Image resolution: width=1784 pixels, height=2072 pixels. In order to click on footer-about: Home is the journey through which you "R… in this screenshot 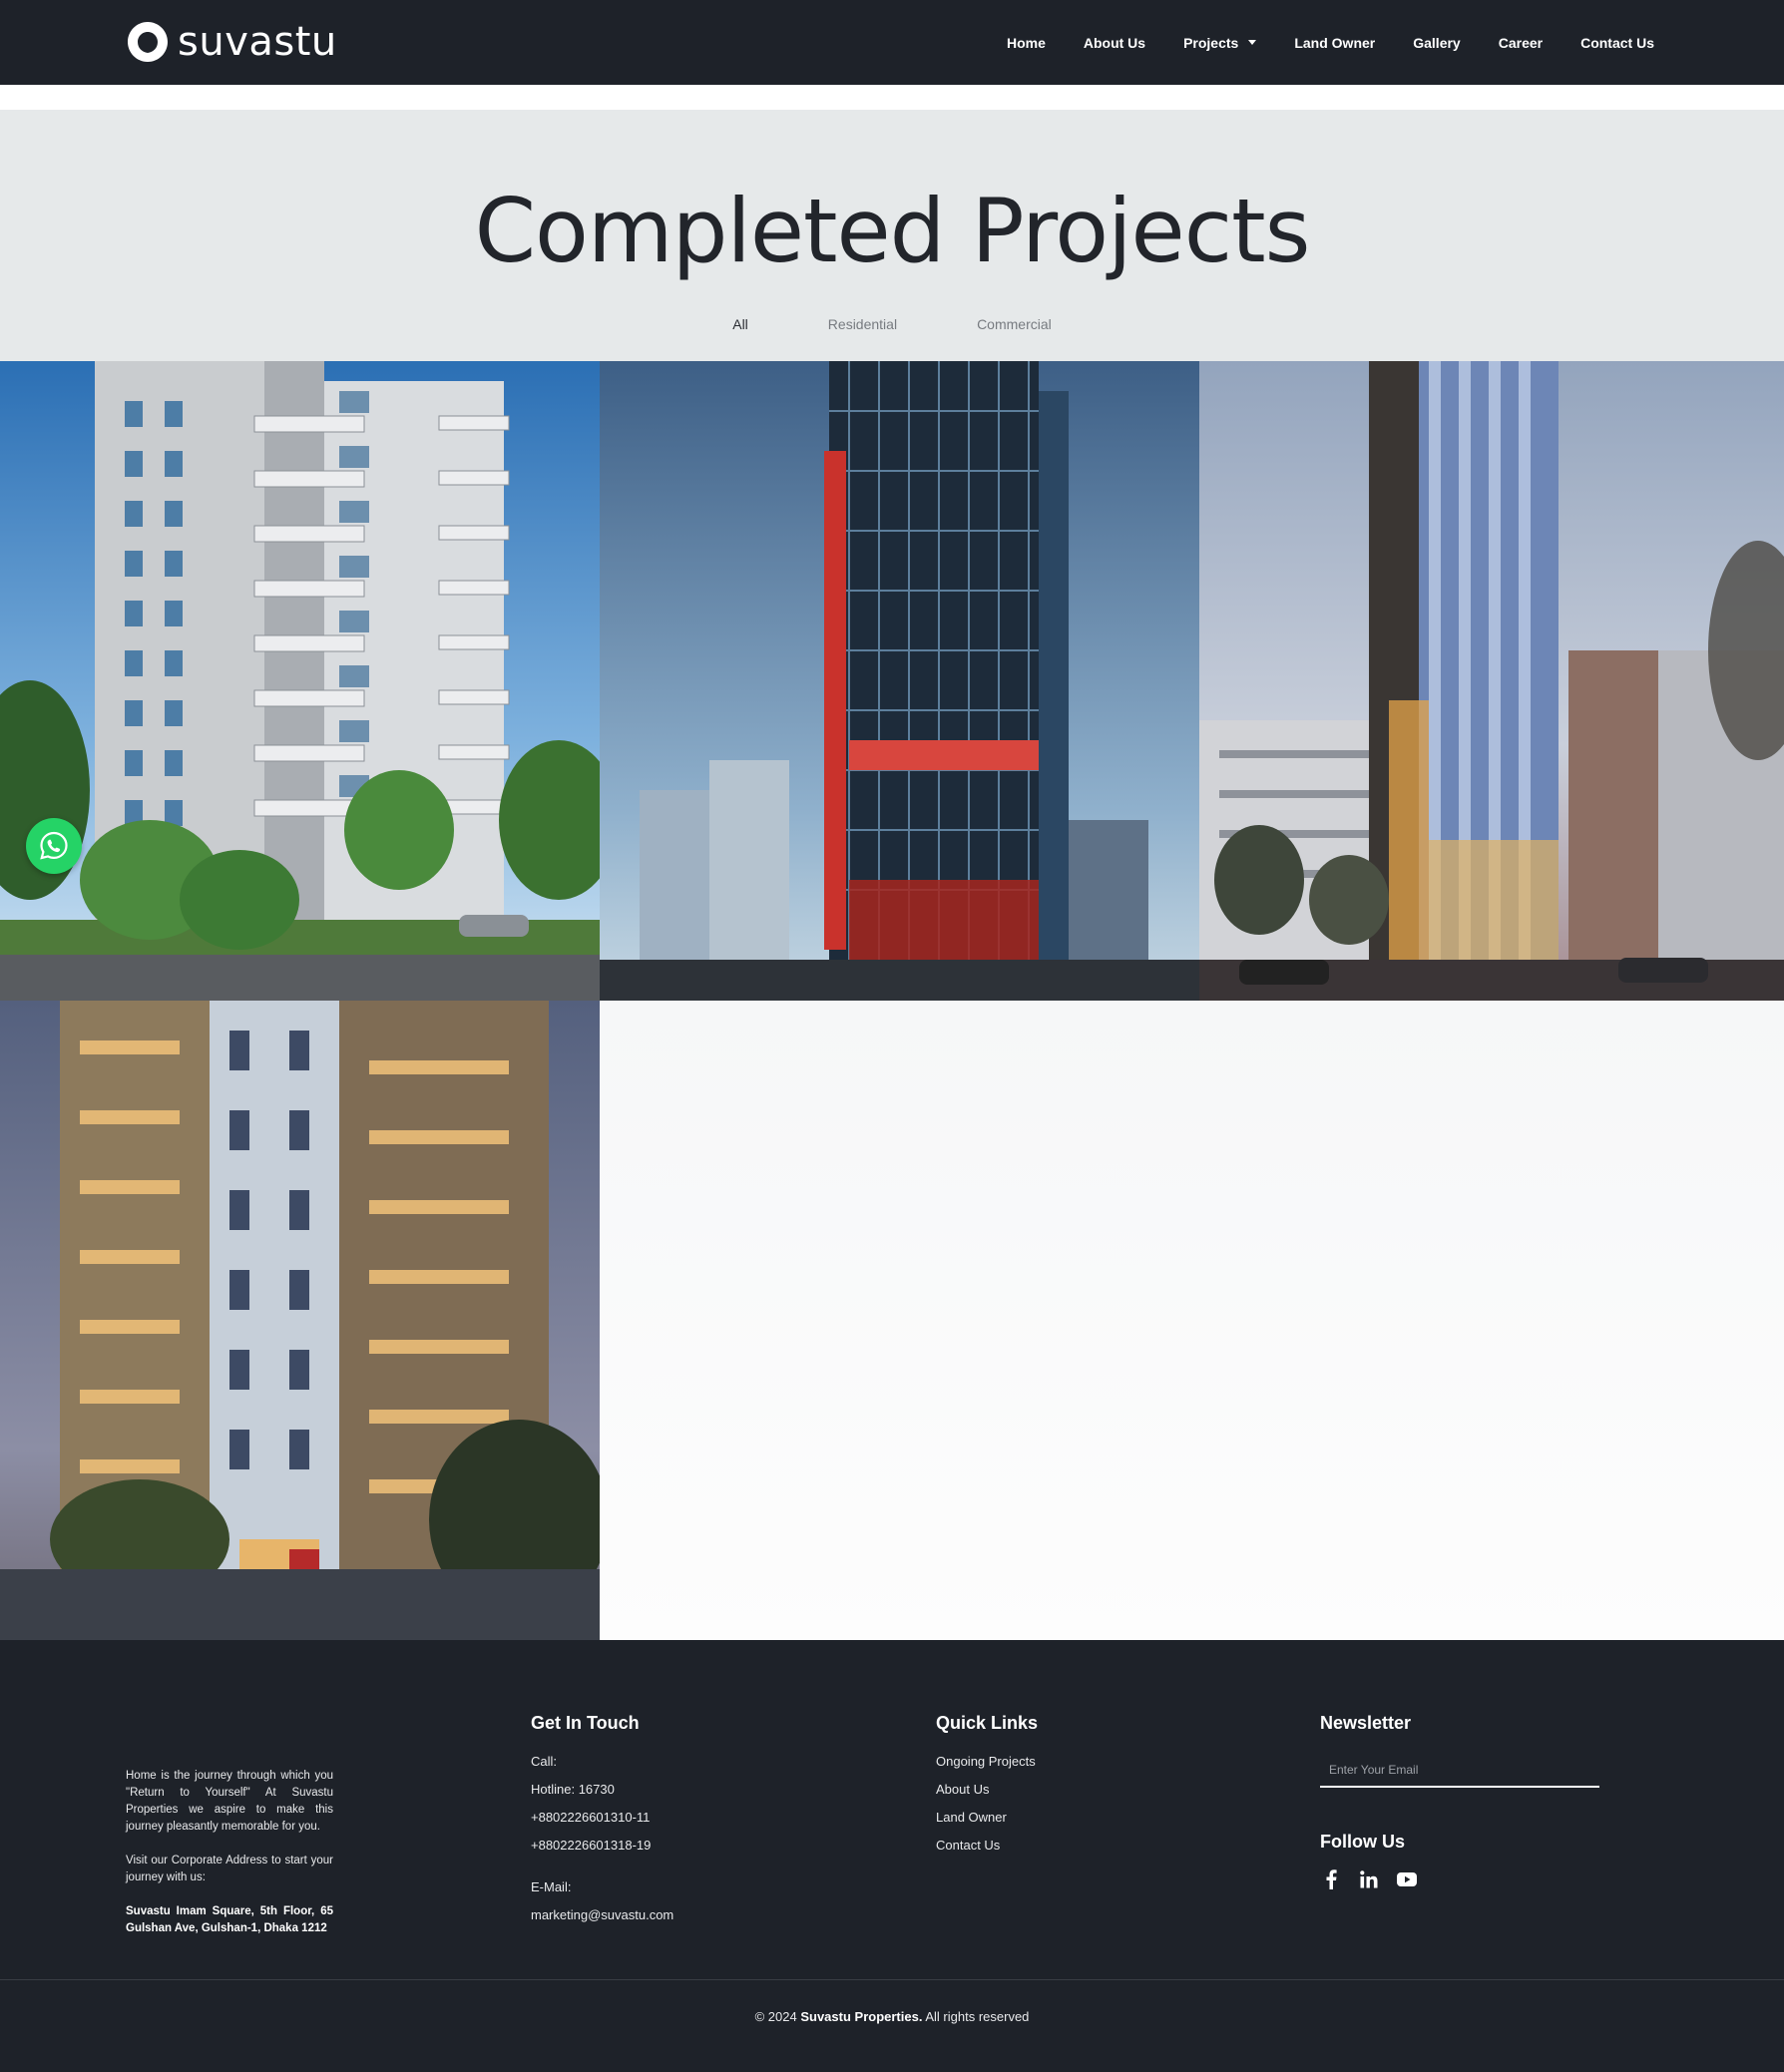, I will do `click(229, 1861)`.